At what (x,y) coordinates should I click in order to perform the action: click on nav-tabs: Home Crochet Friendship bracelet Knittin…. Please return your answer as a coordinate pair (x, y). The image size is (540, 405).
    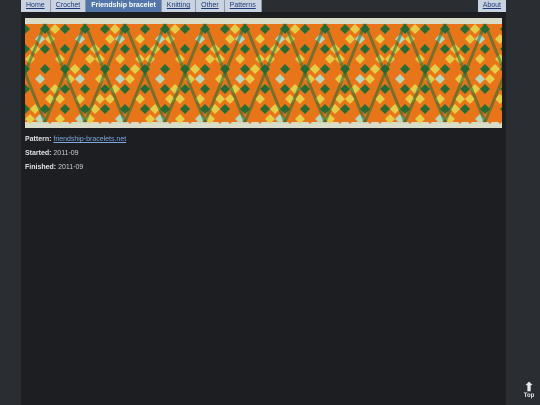
    Looking at the image, I should click on (141, 6).